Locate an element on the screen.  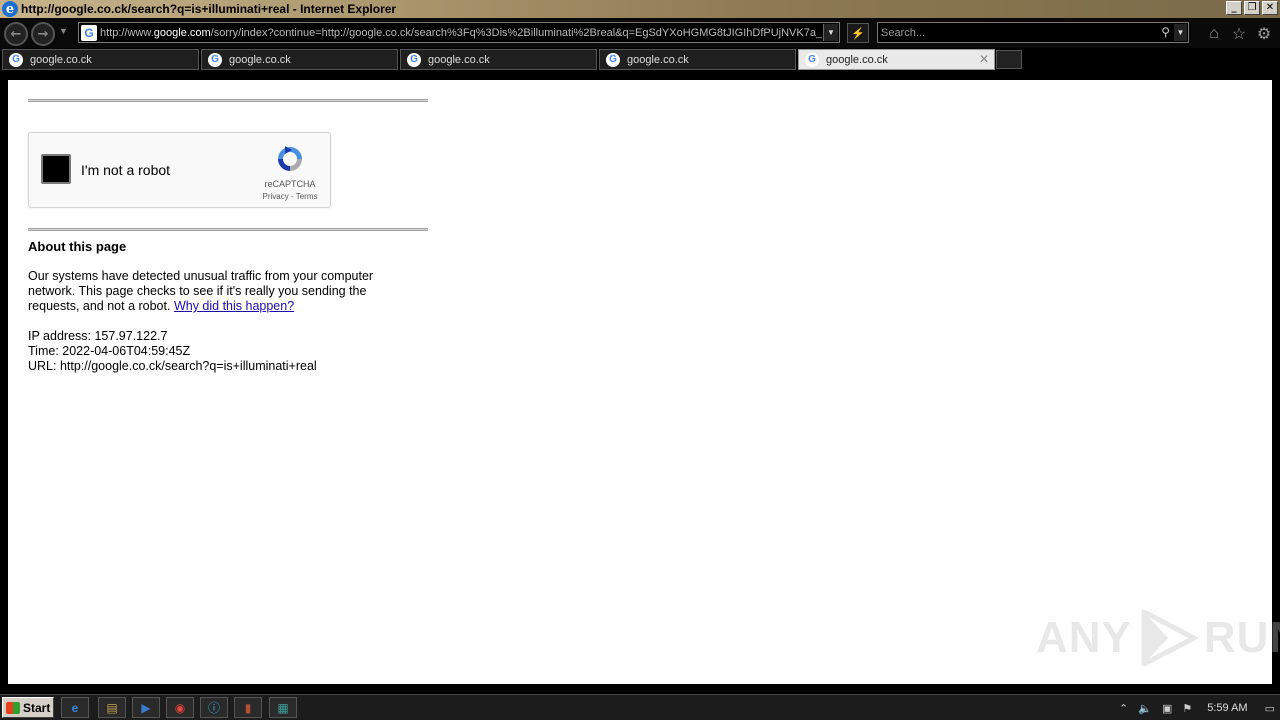
action-center-flag-icon: ⚑ is located at coordinates (1187, 708).